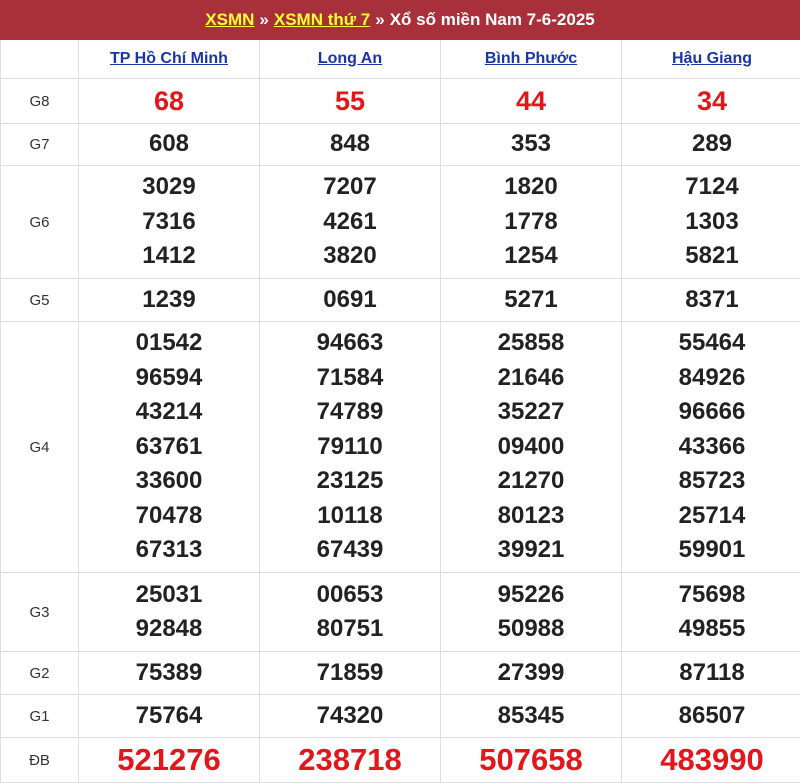 This screenshot has height=783, width=800. Describe the element at coordinates (169, 550) in the screenshot. I see `prize-number: 67313` at that location.